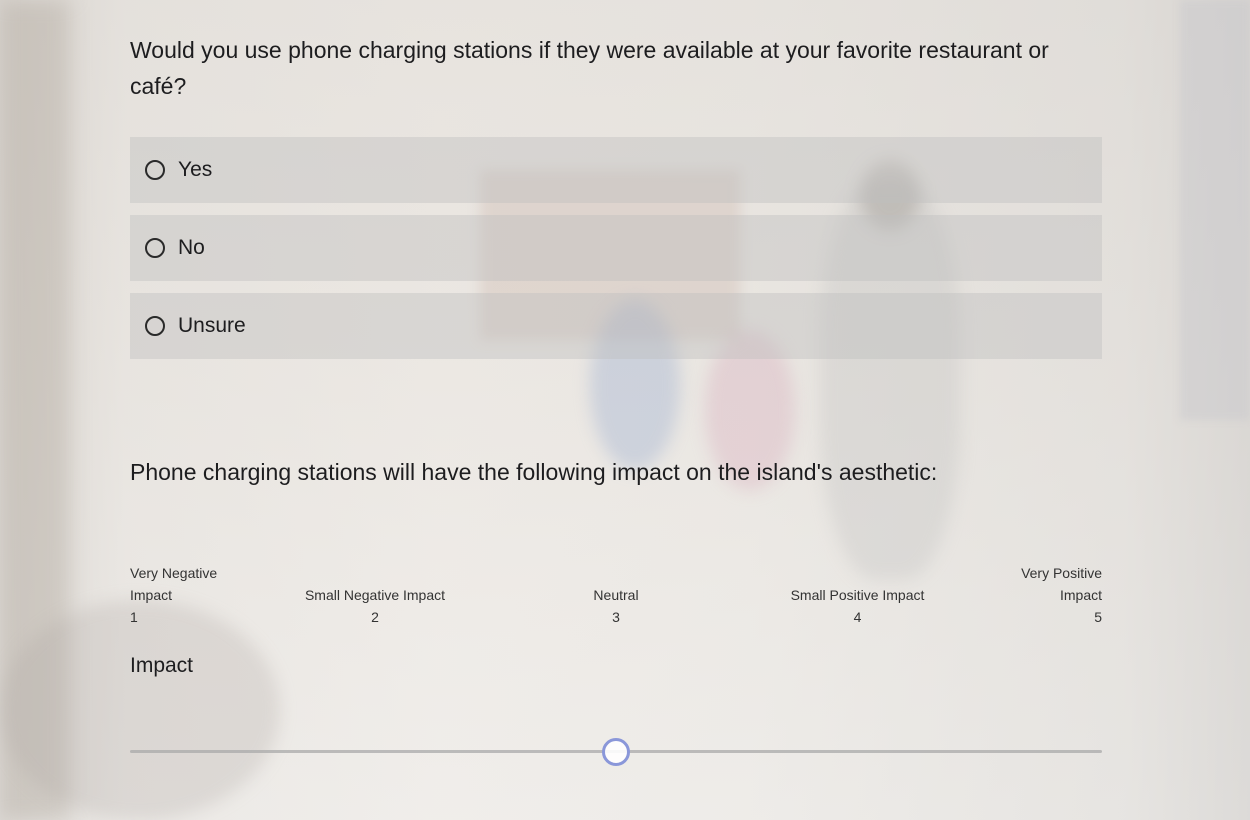 This screenshot has height=820, width=1250. Describe the element at coordinates (616, 326) in the screenshot. I see `option-unsure: Unsure` at that location.